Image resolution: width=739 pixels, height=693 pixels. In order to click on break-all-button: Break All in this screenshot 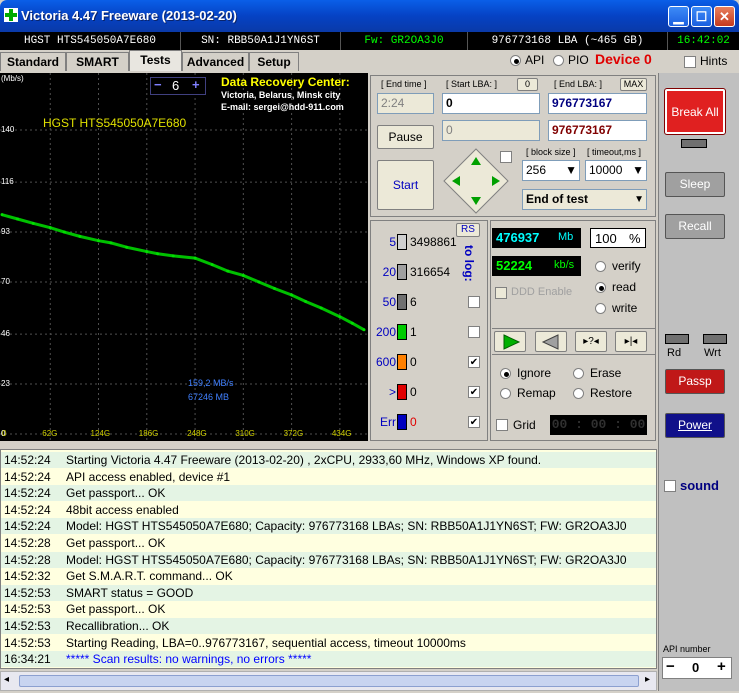, I will do `click(695, 111)`.